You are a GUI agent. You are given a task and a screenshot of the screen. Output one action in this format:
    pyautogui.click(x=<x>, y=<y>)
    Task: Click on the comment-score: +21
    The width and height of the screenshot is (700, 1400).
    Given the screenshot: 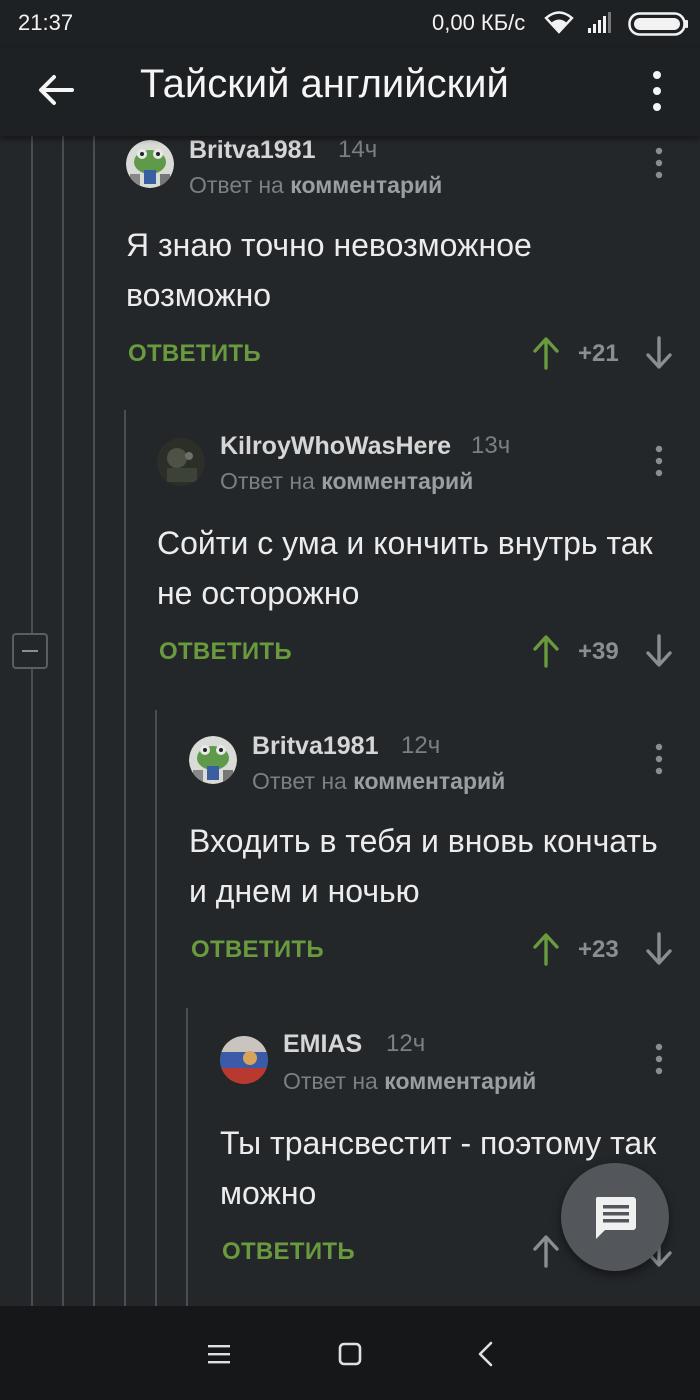 What is the action you would take?
    pyautogui.click(x=598, y=353)
    